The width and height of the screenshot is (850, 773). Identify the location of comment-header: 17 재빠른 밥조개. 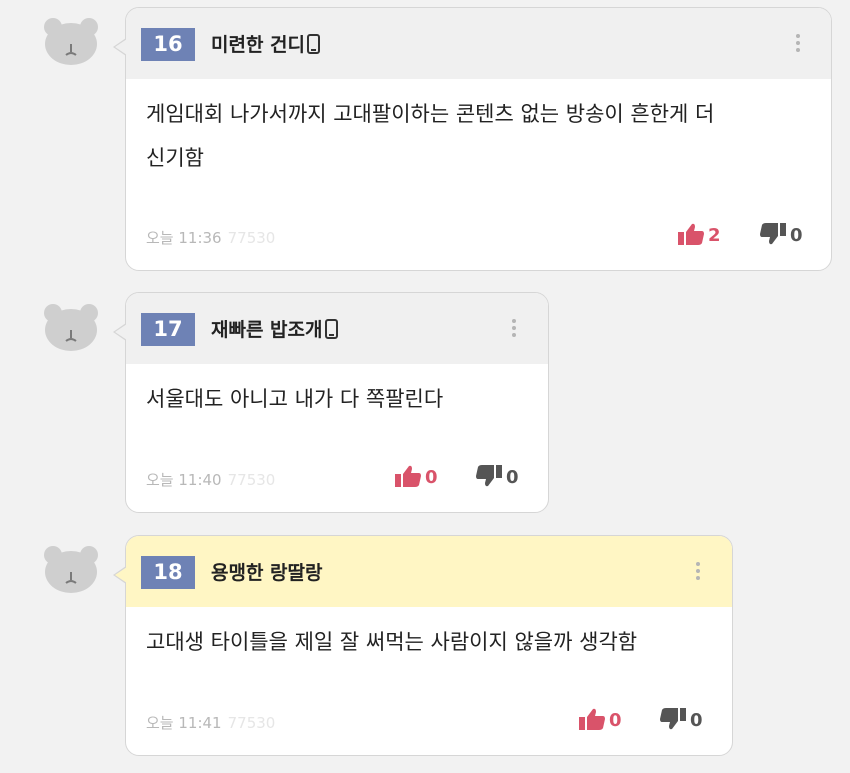
(337, 328).